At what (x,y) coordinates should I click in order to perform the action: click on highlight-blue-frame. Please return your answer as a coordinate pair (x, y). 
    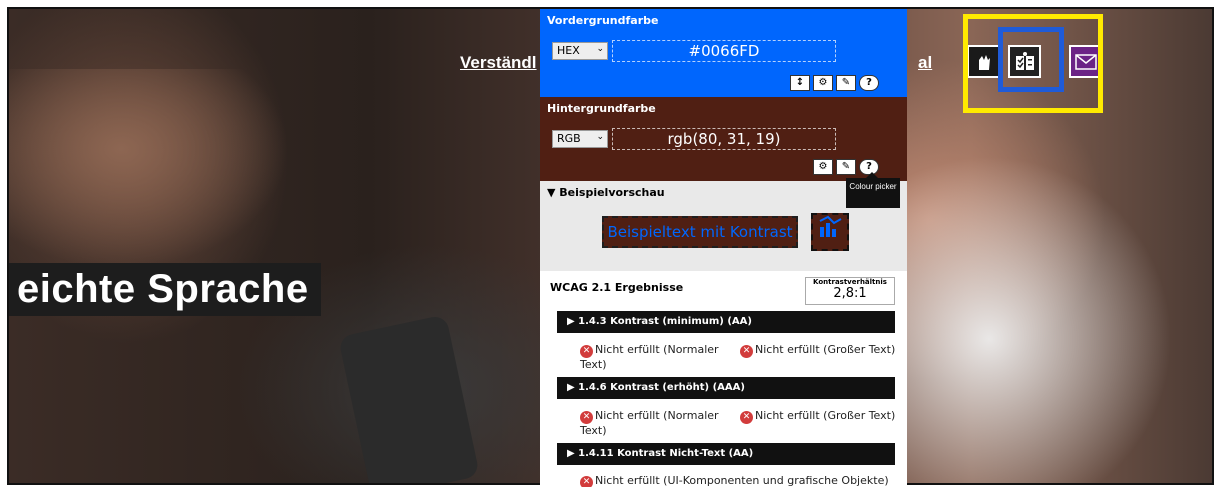
    Looking at the image, I should click on (1031, 59).